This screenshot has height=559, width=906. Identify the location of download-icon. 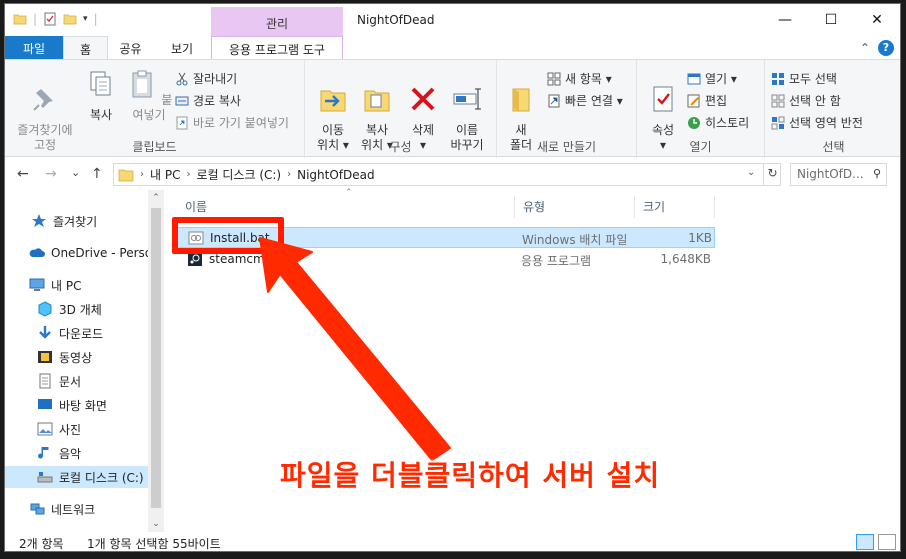
(45, 332).